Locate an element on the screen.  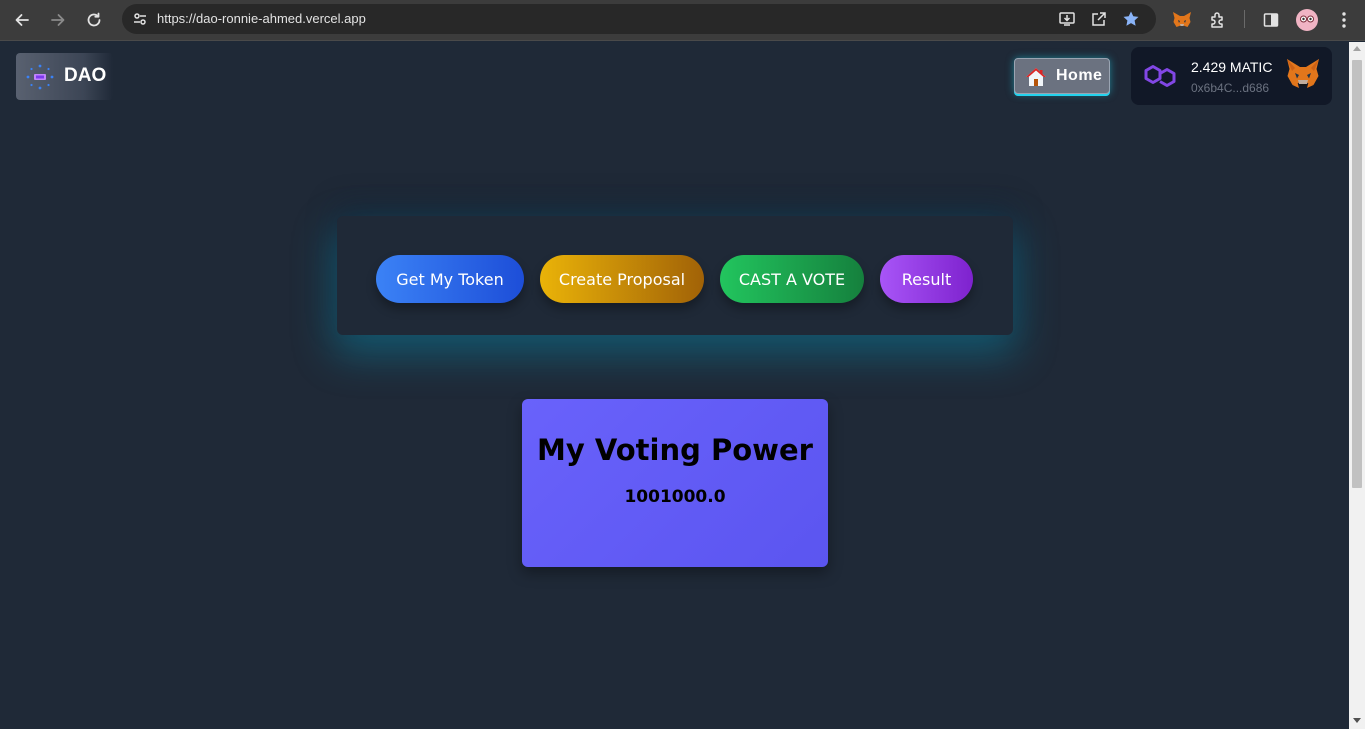
share-icon is located at coordinates (1099, 19).